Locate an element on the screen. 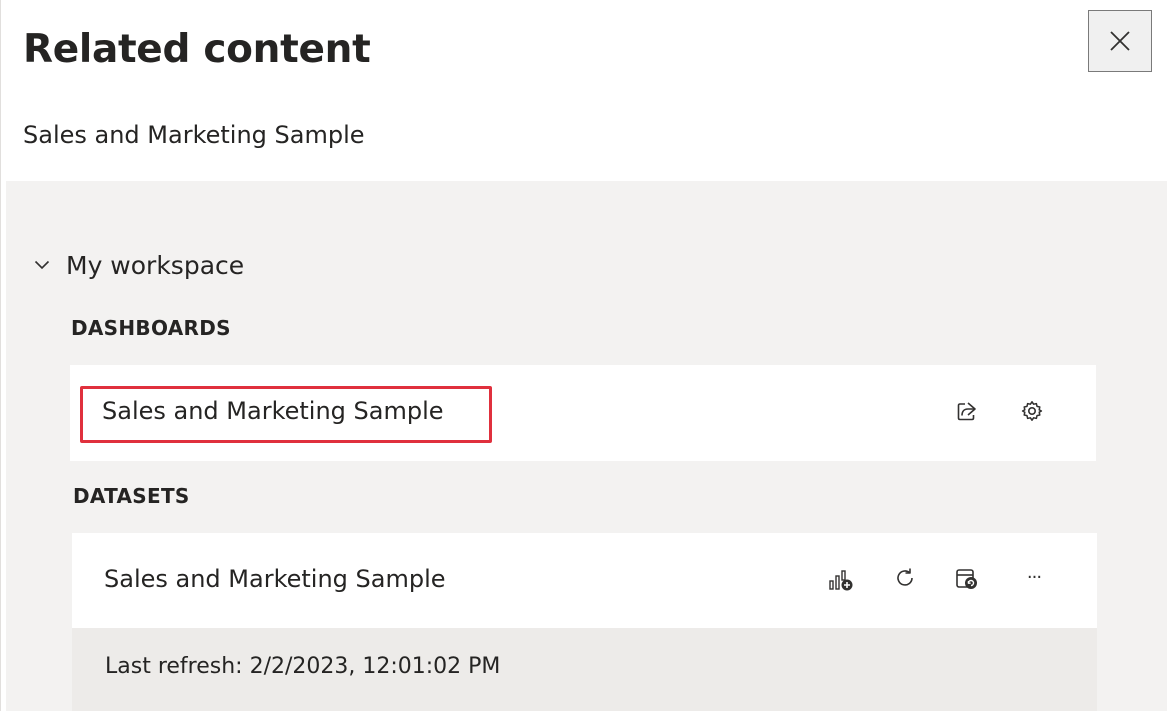  create-report-icon is located at coordinates (841, 580).